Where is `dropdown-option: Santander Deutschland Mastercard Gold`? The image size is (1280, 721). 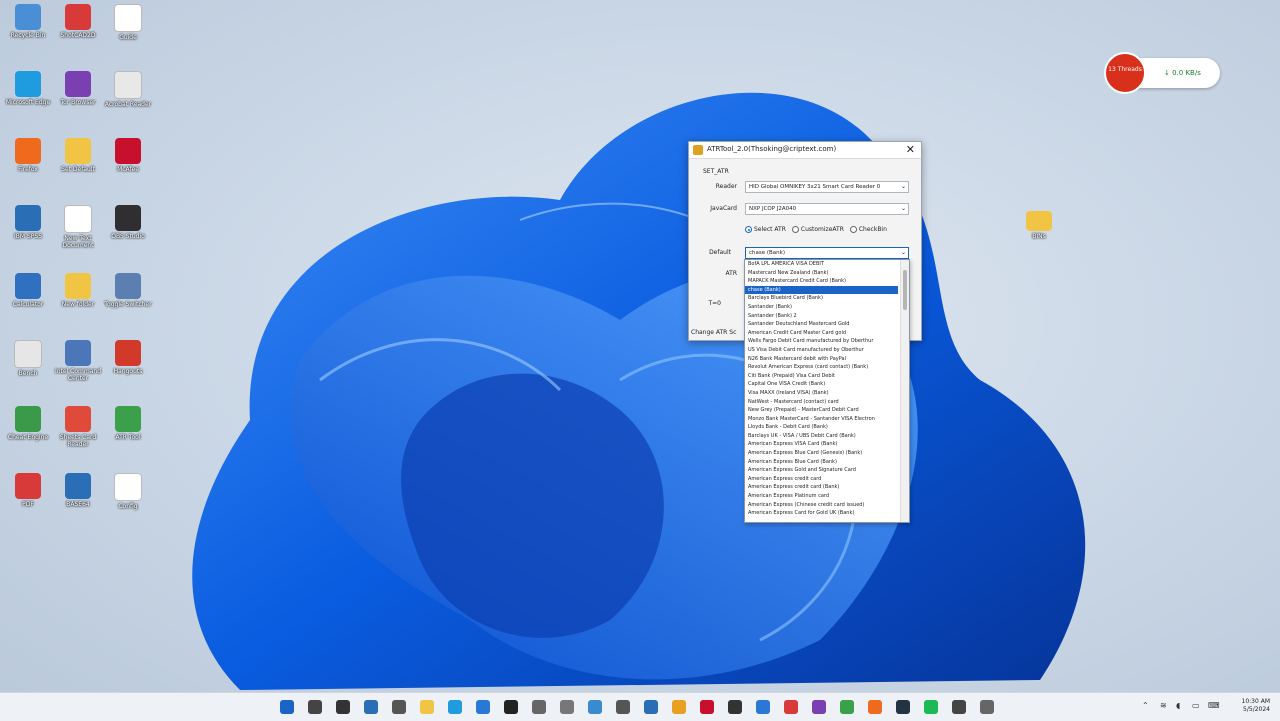
dropdown-option: Santander Deutschland Mastercard Gold is located at coordinates (821, 324).